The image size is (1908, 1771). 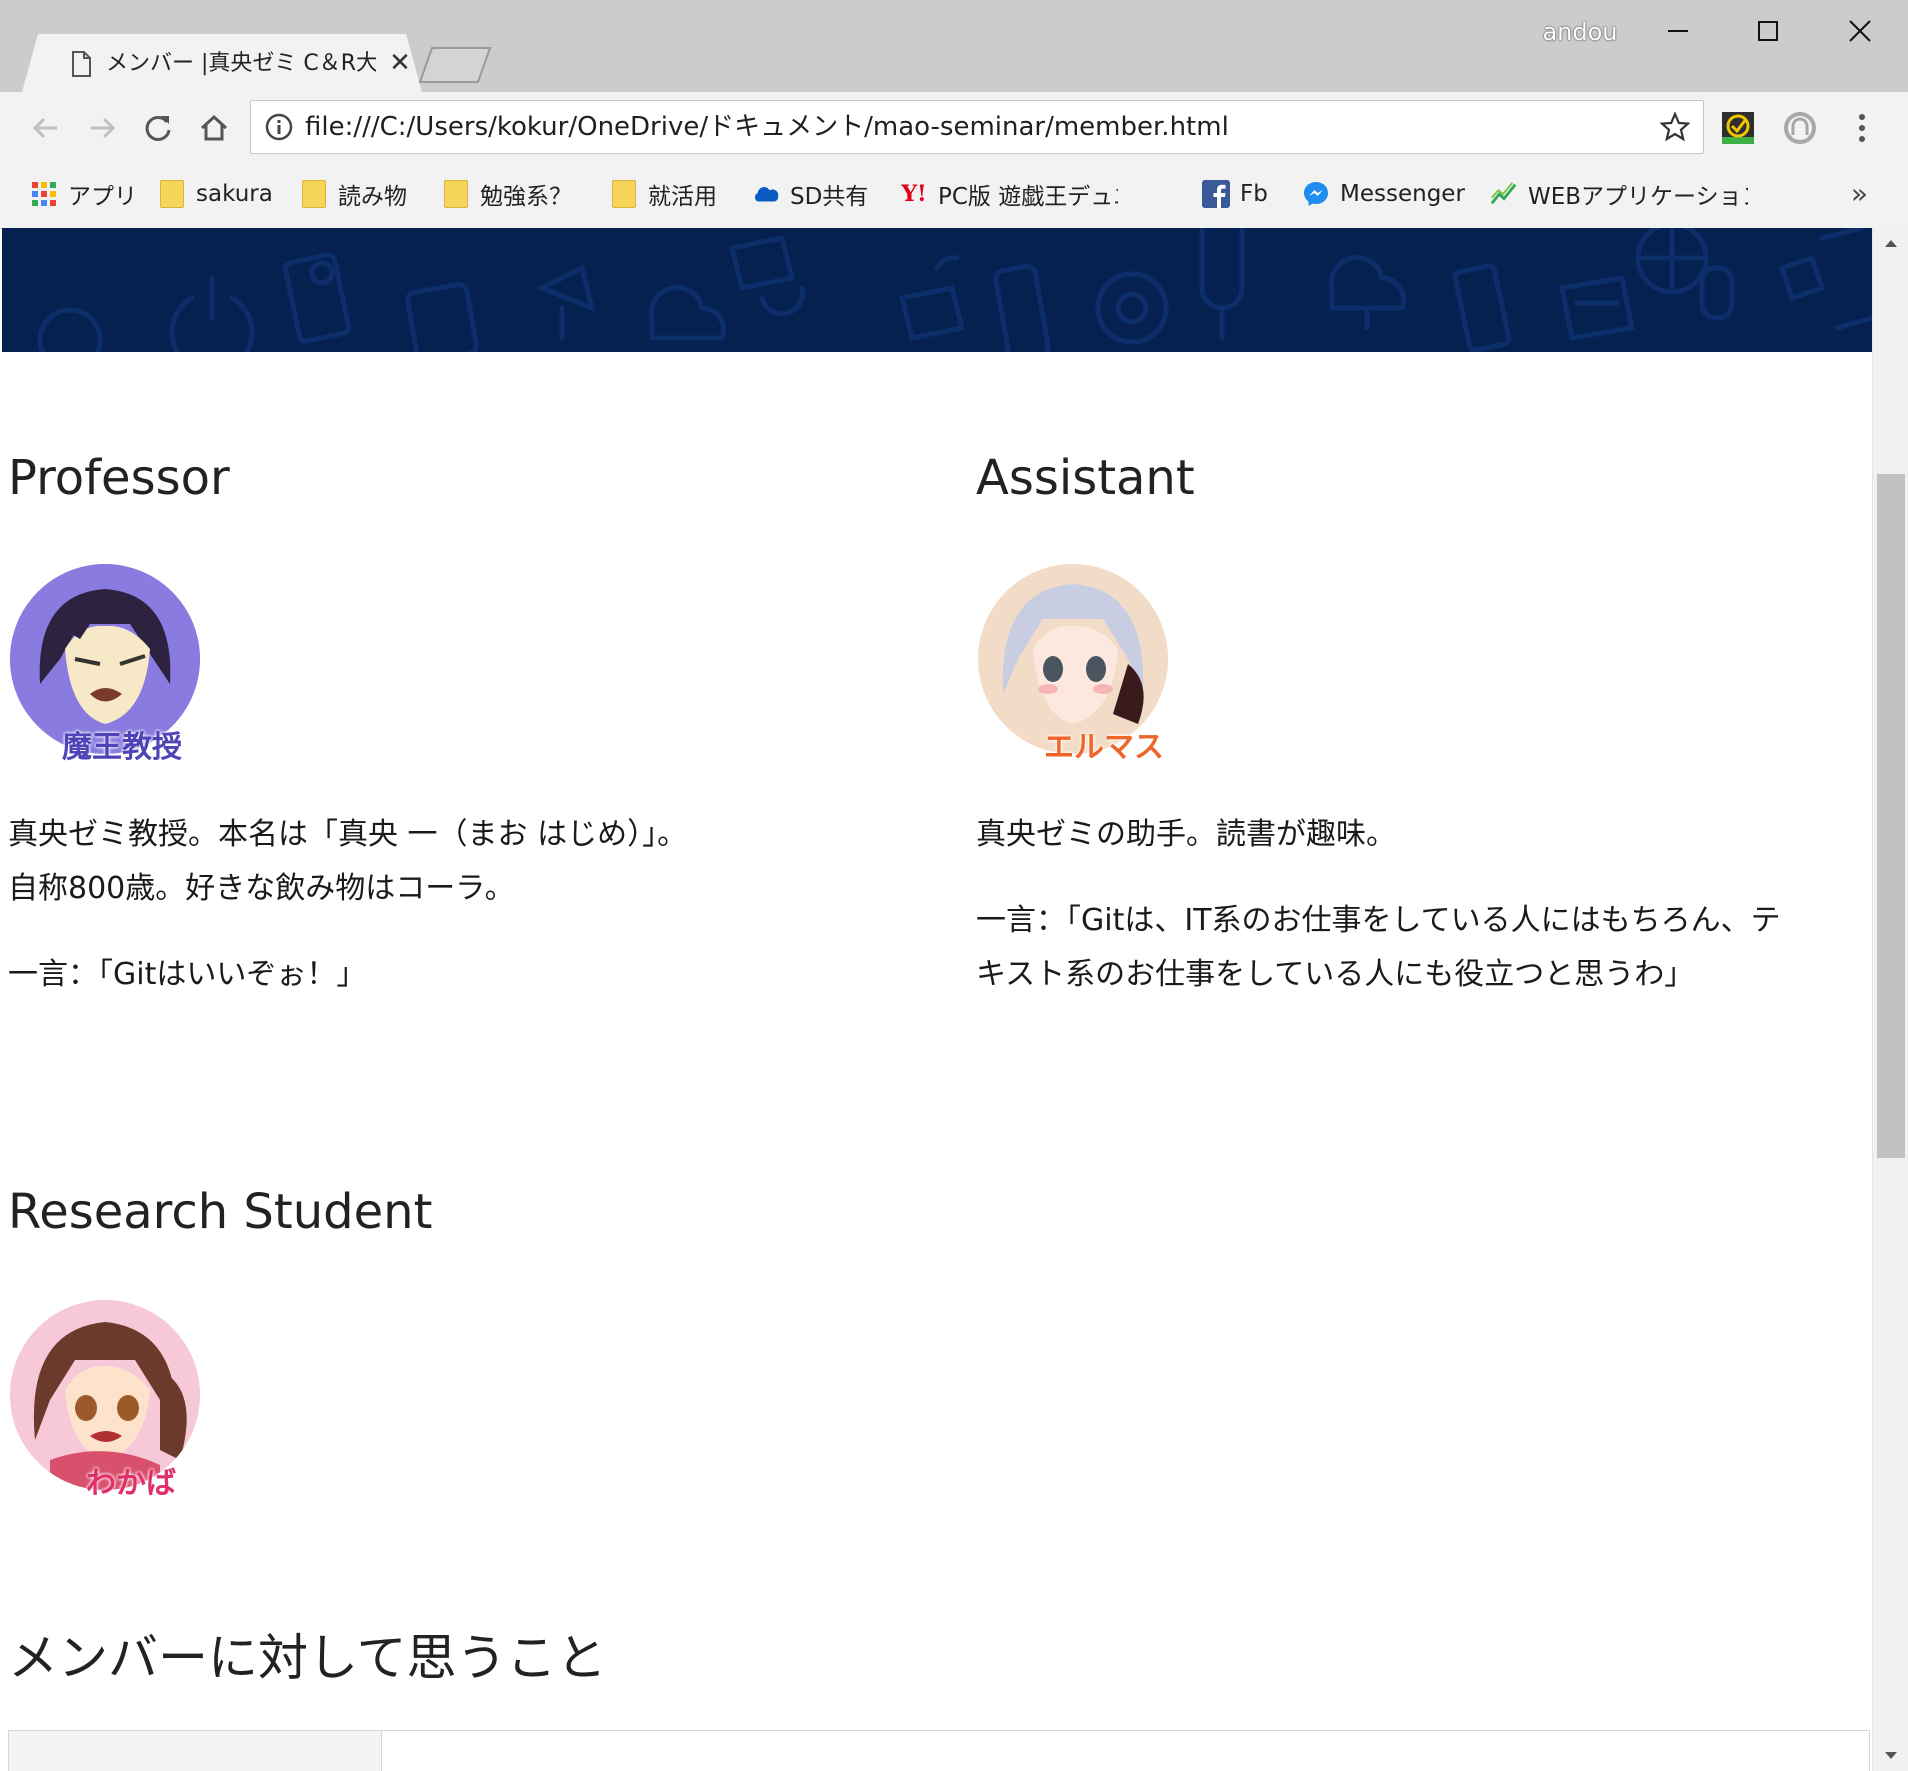 I want to click on bookmark-folder-shukatsu: 就活用, so click(x=663, y=194).